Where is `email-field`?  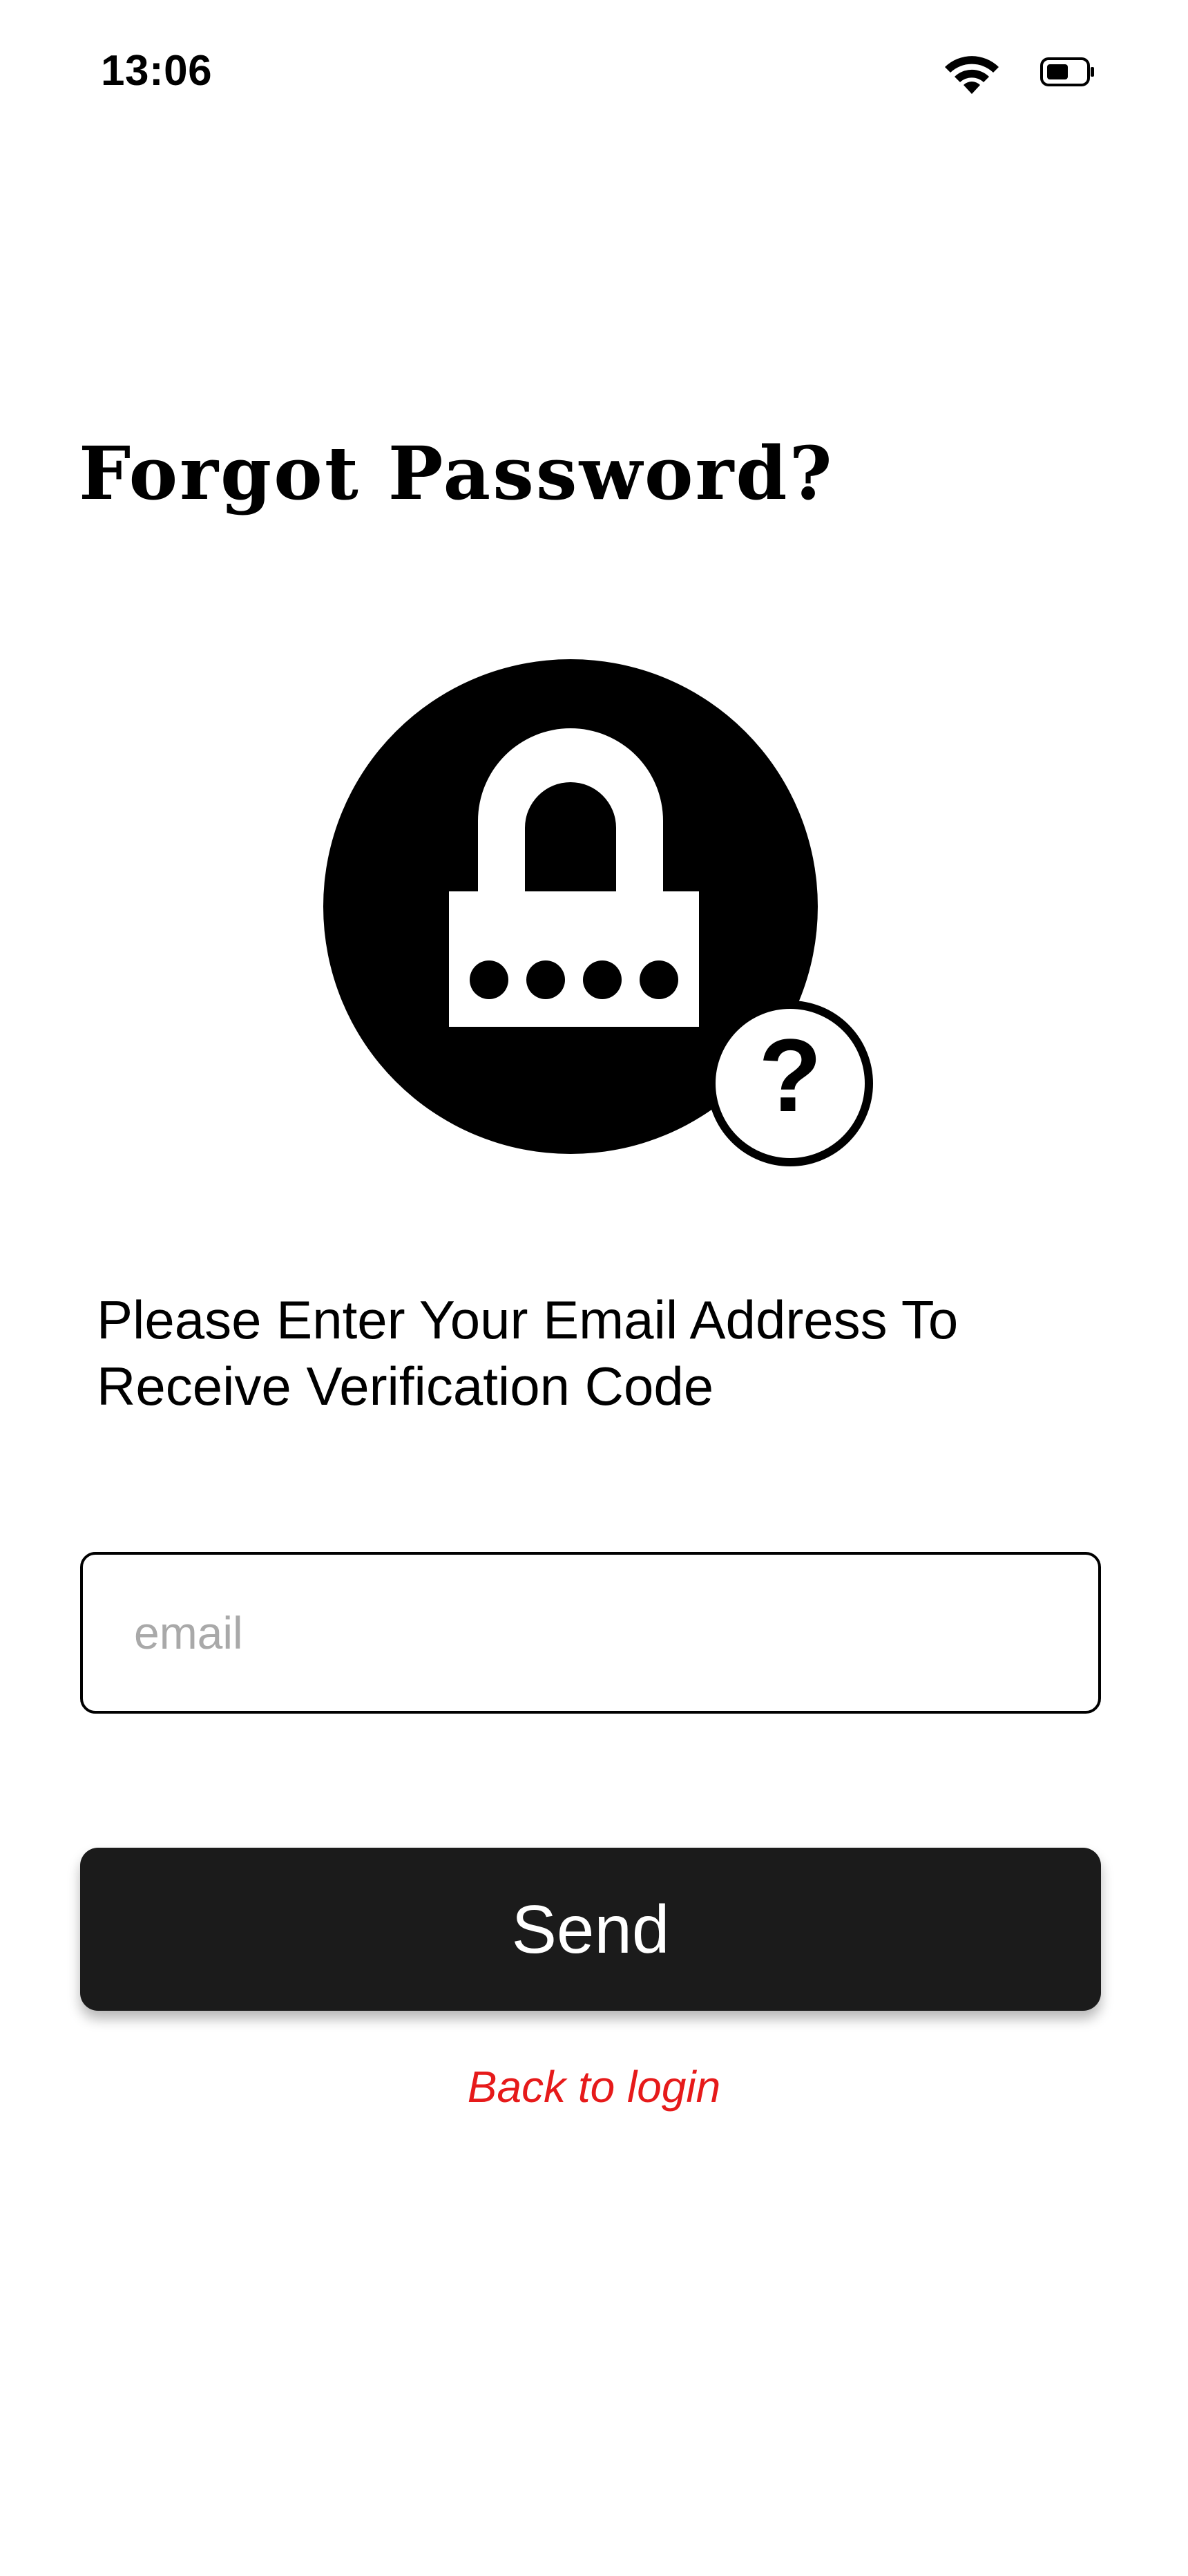
email-field is located at coordinates (590, 1633).